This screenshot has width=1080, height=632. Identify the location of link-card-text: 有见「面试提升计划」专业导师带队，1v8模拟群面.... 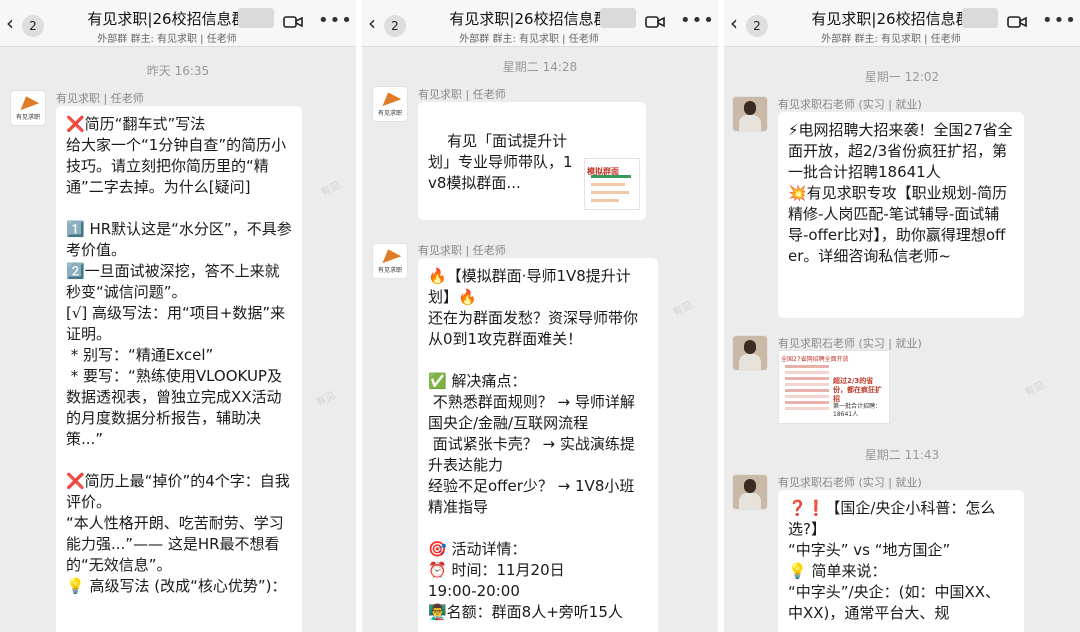
(500, 162).